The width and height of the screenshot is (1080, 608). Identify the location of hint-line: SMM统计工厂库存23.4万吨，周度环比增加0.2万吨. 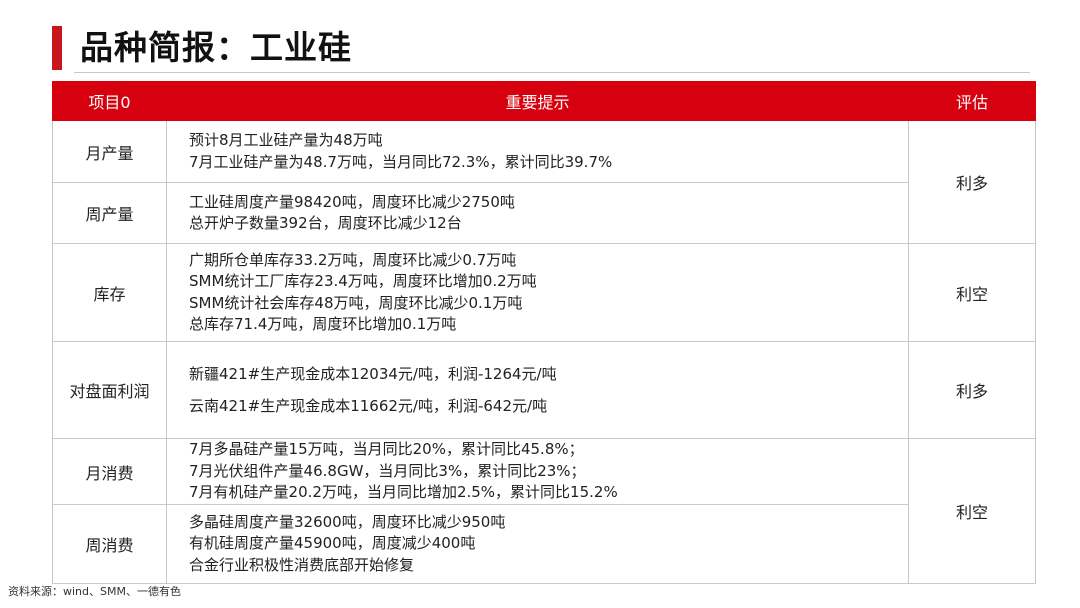
(363, 281).